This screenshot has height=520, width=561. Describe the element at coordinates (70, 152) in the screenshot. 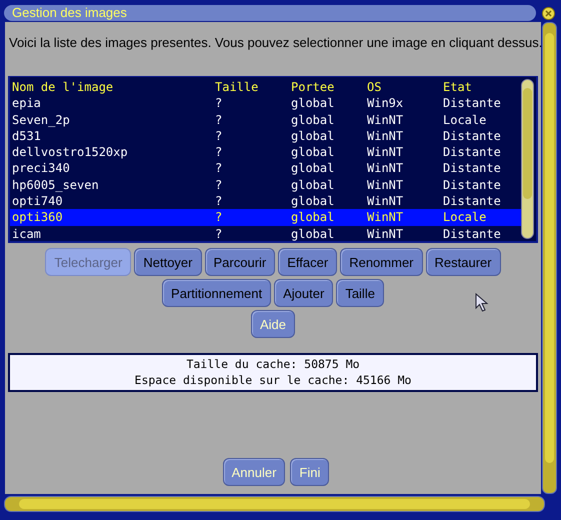

I see `table-cell-text: dellvostro1520xp` at that location.